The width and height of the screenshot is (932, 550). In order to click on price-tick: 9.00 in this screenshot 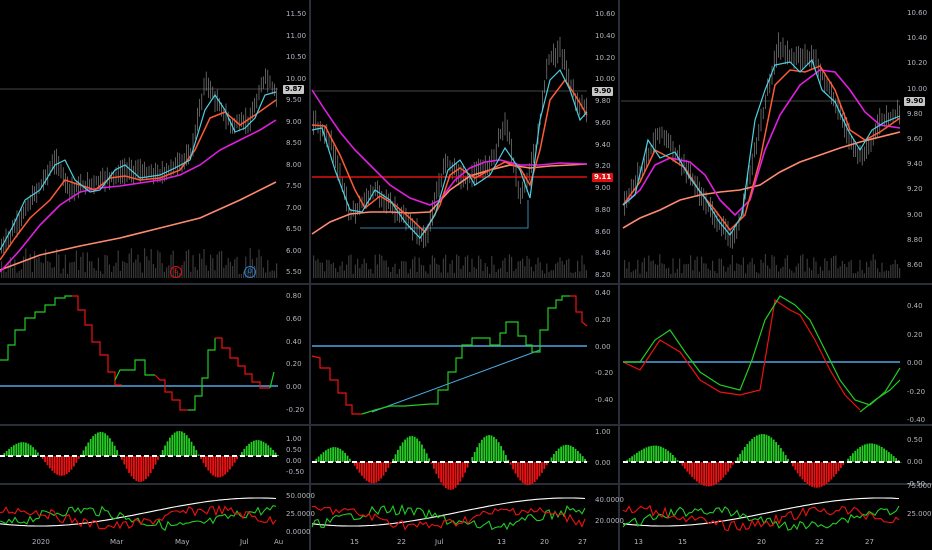, I will do `click(915, 214)`.